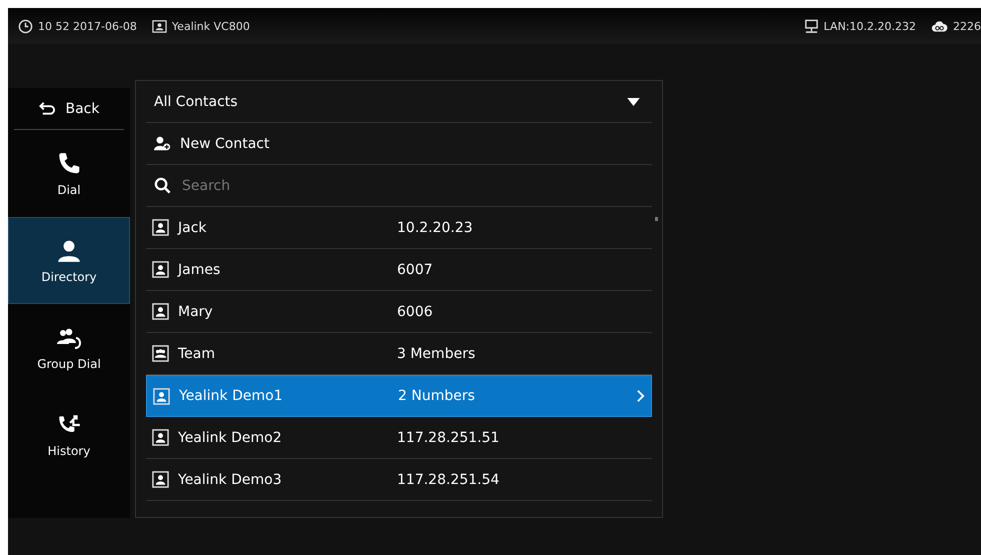  What do you see at coordinates (193, 228) in the screenshot?
I see `contact-name: Jack` at bounding box center [193, 228].